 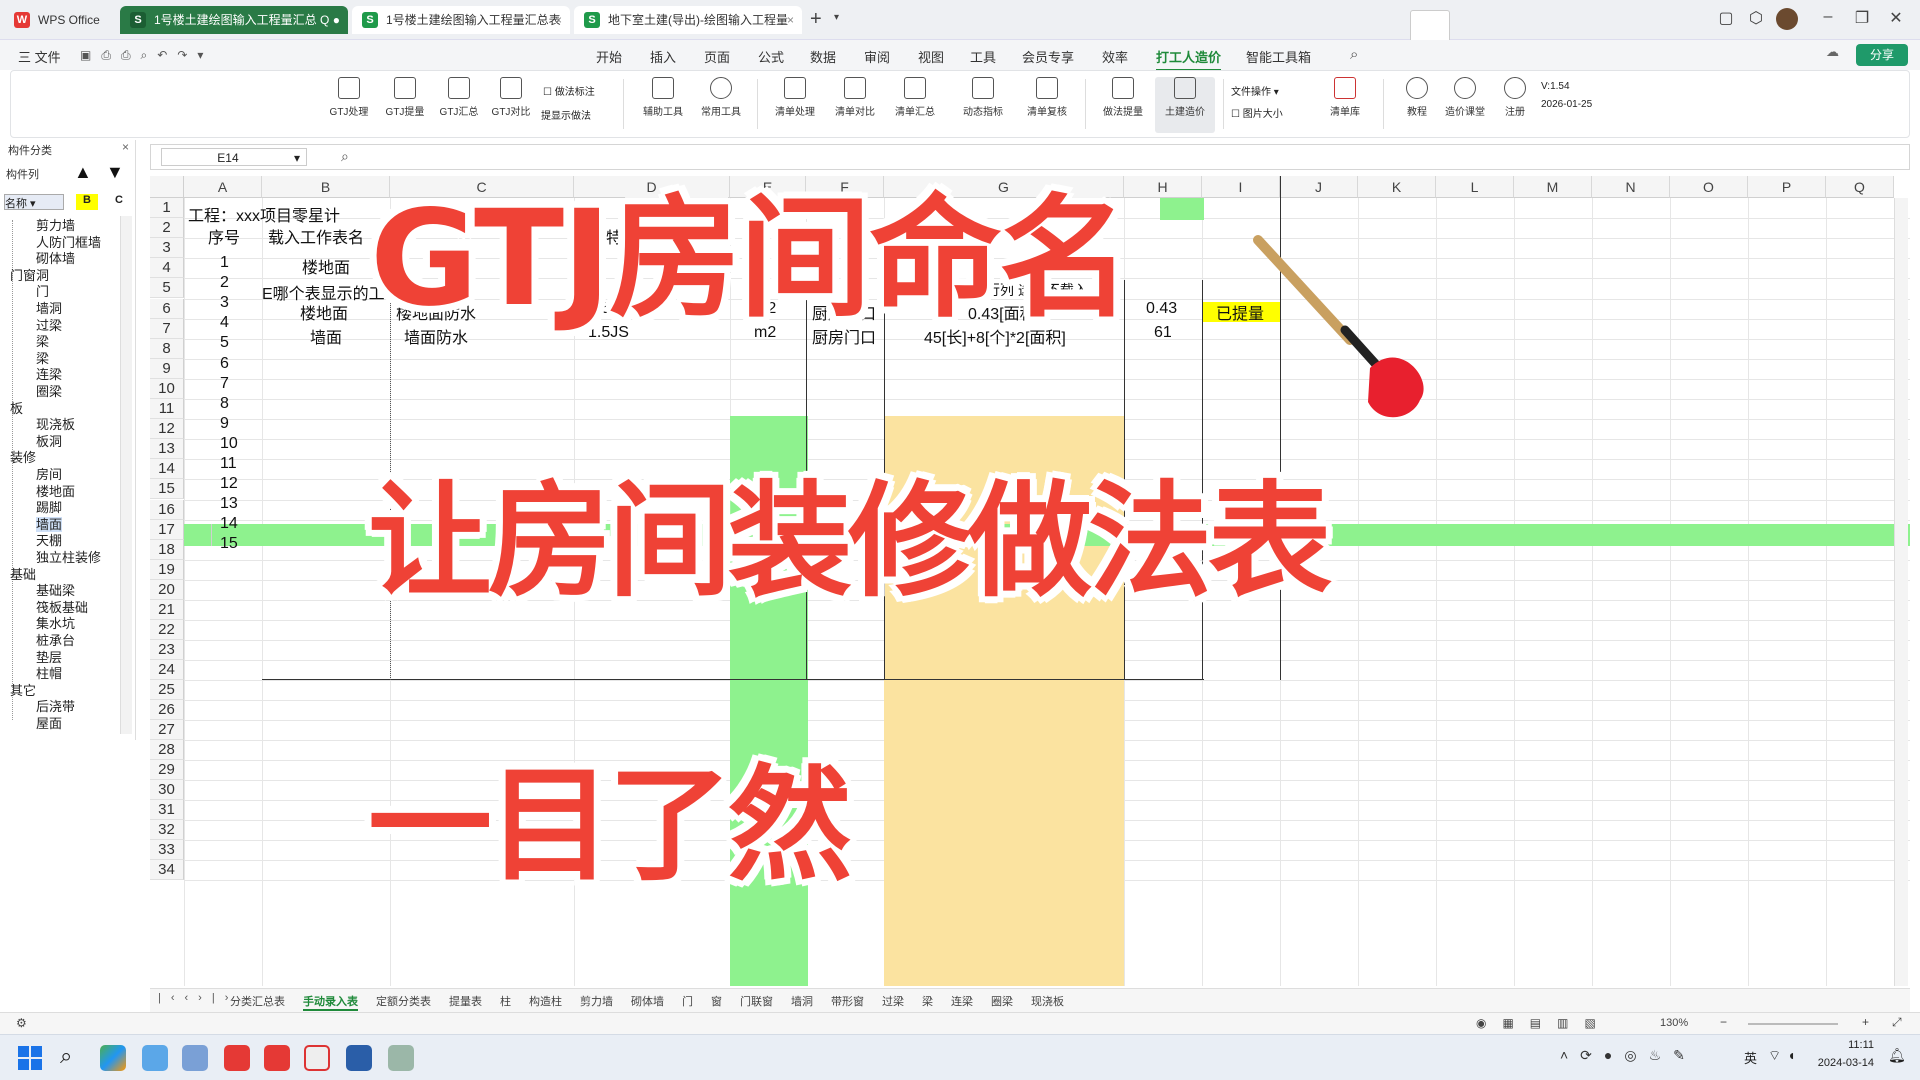 What do you see at coordinates (29, 275) in the screenshot?
I see `tree-group: 门窗洞` at bounding box center [29, 275].